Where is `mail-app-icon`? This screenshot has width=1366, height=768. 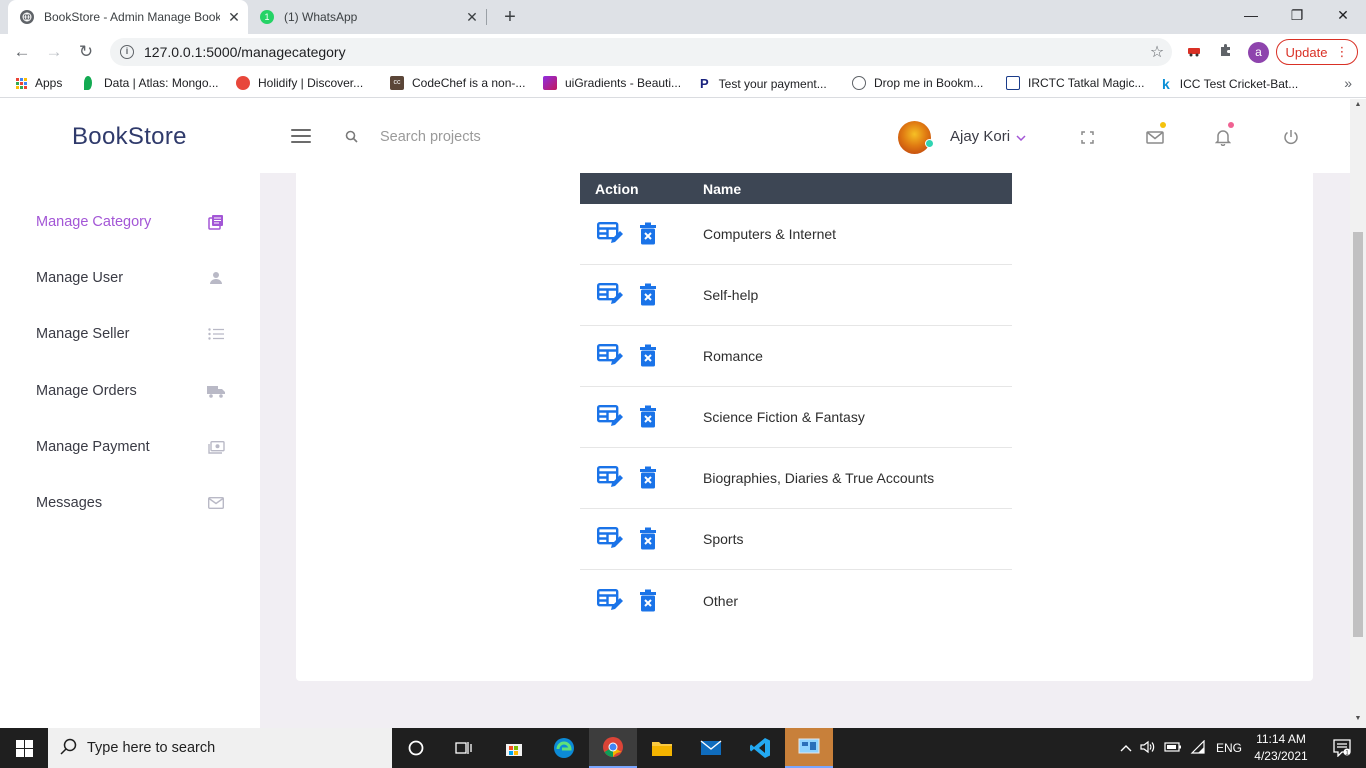
mail-app-icon is located at coordinates (711, 748).